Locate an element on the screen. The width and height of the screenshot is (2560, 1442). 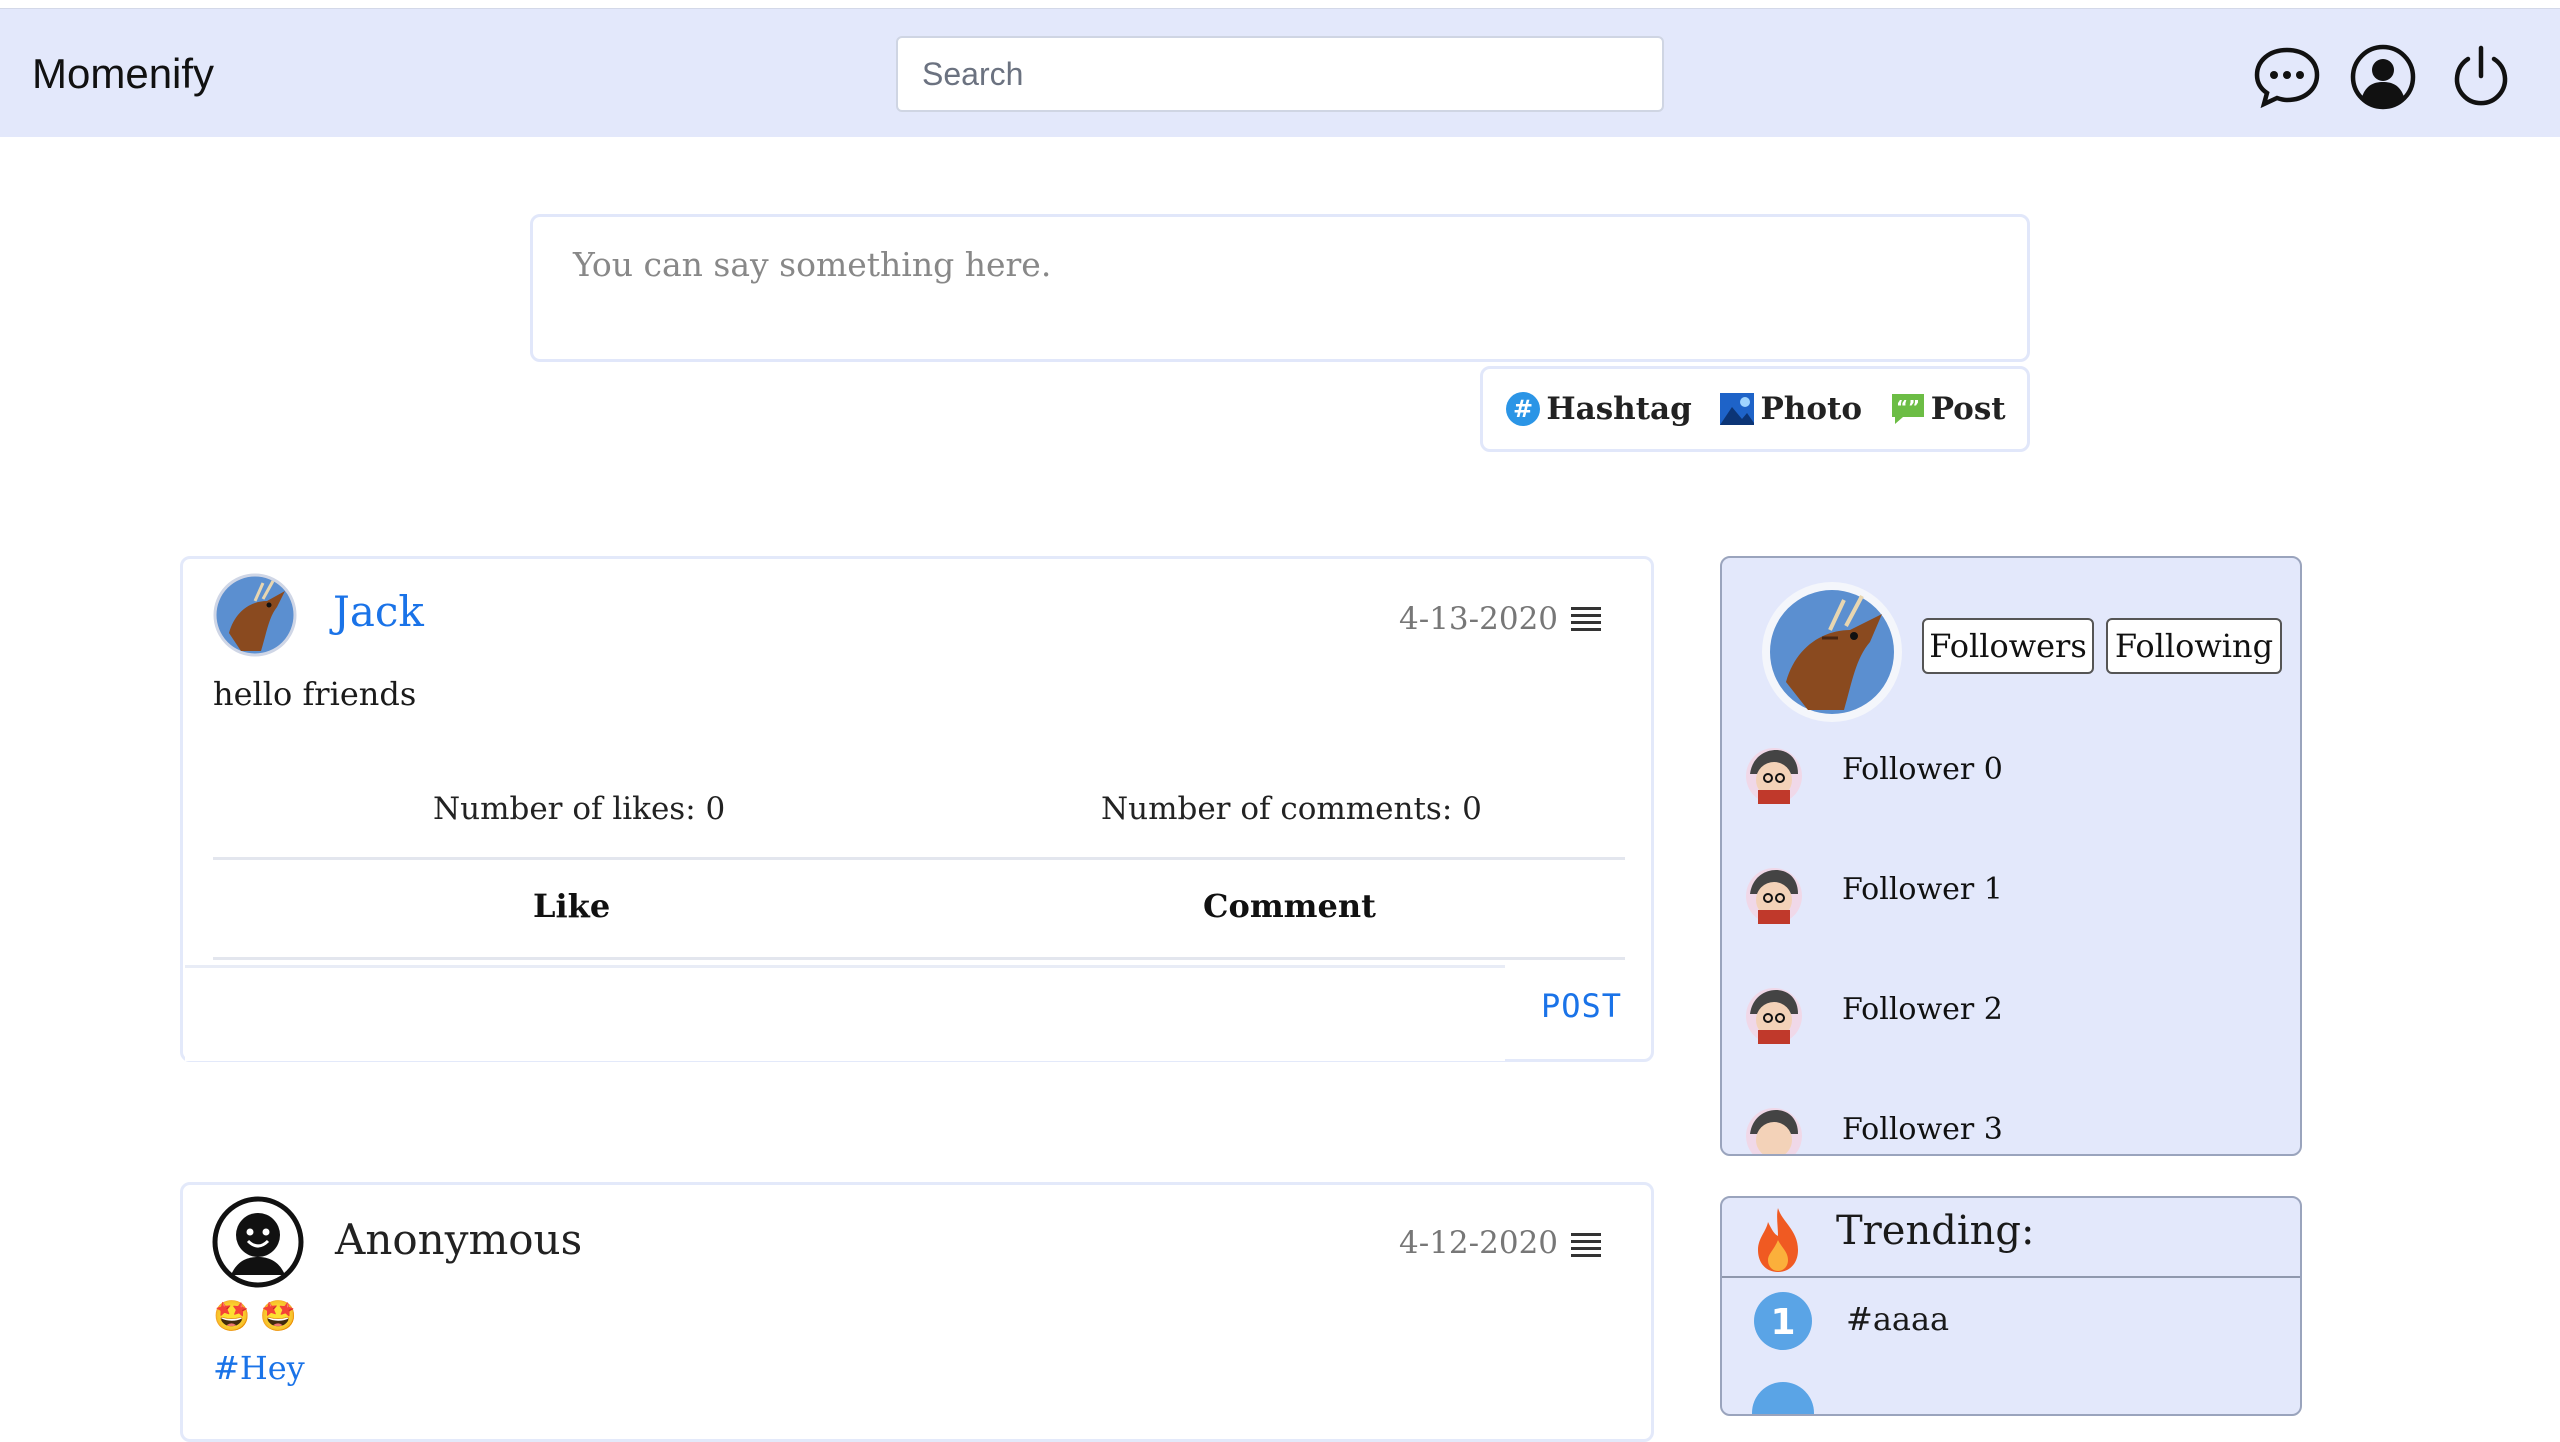
followers-tab: Followers is located at coordinates (2008, 646).